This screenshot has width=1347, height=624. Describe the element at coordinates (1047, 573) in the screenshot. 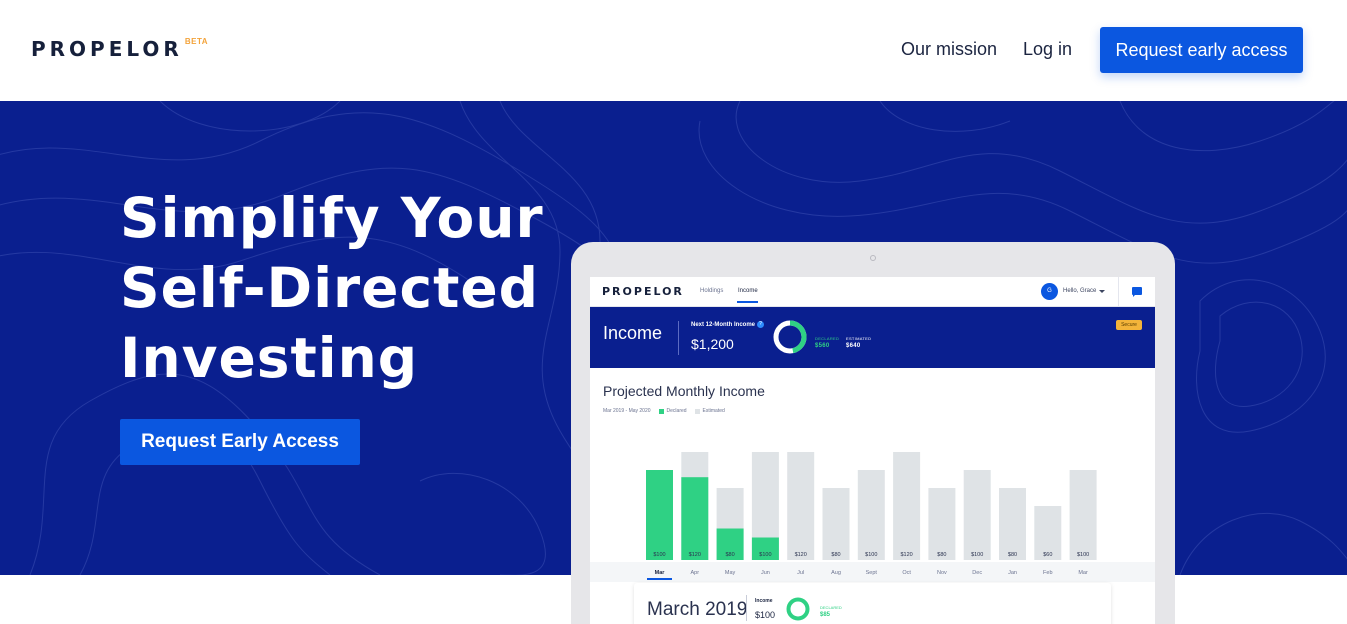

I see `x-tick-label: Feb` at that location.